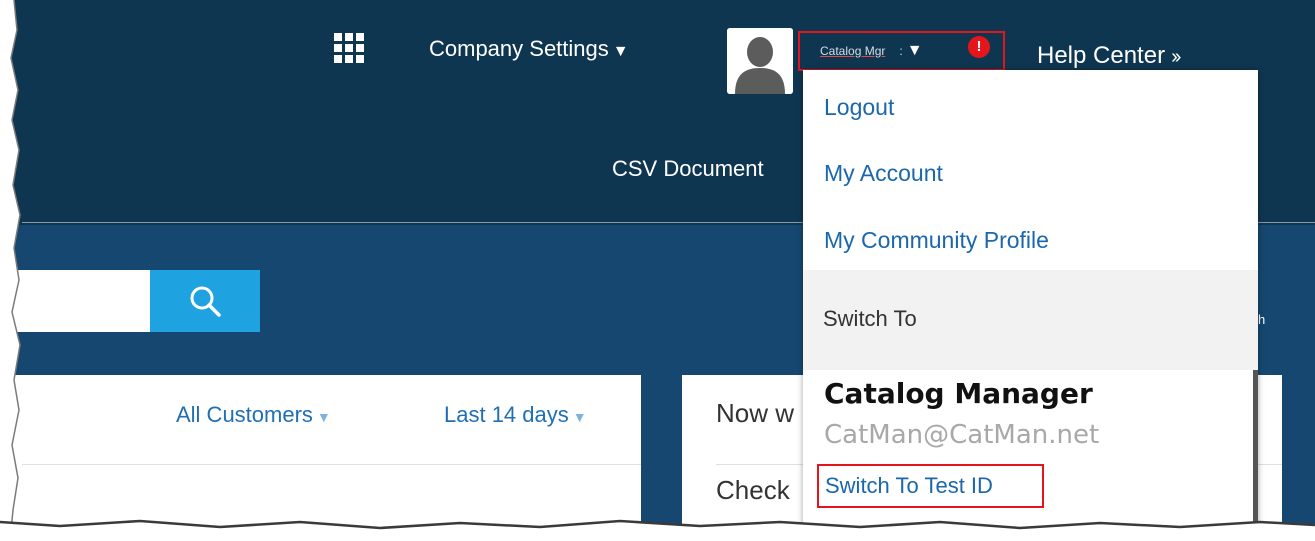 The image size is (1315, 541). I want to click on help-center-link: Help Center ››, so click(1109, 56).